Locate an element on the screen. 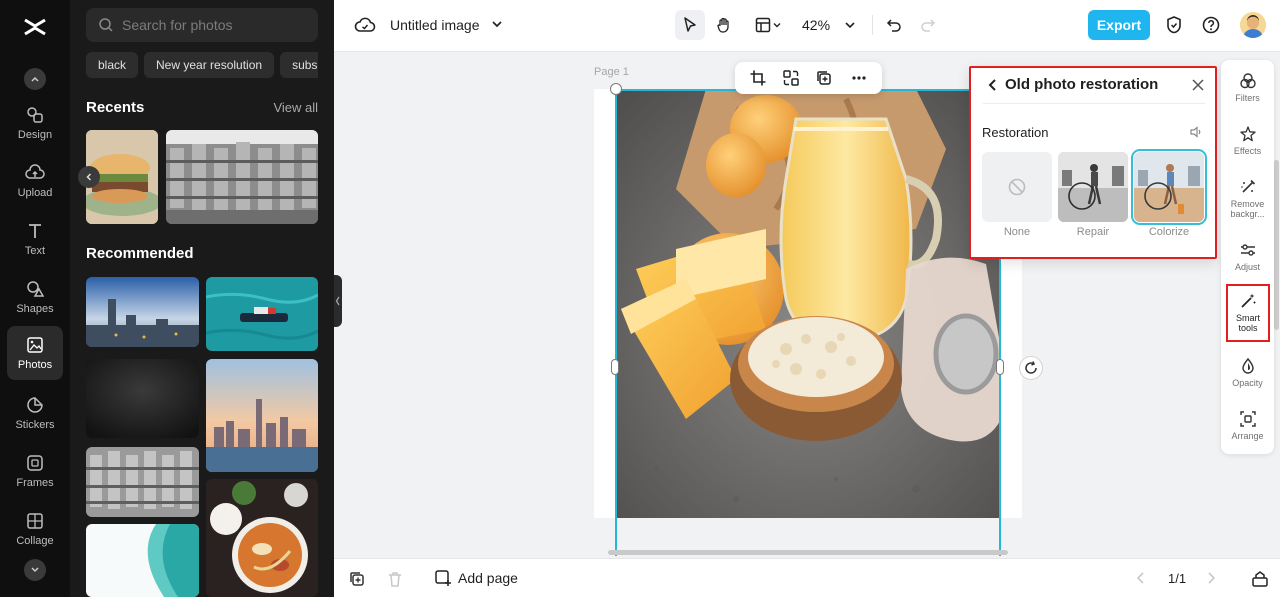 The height and width of the screenshot is (597, 1280). chip-black: black is located at coordinates (112, 65).